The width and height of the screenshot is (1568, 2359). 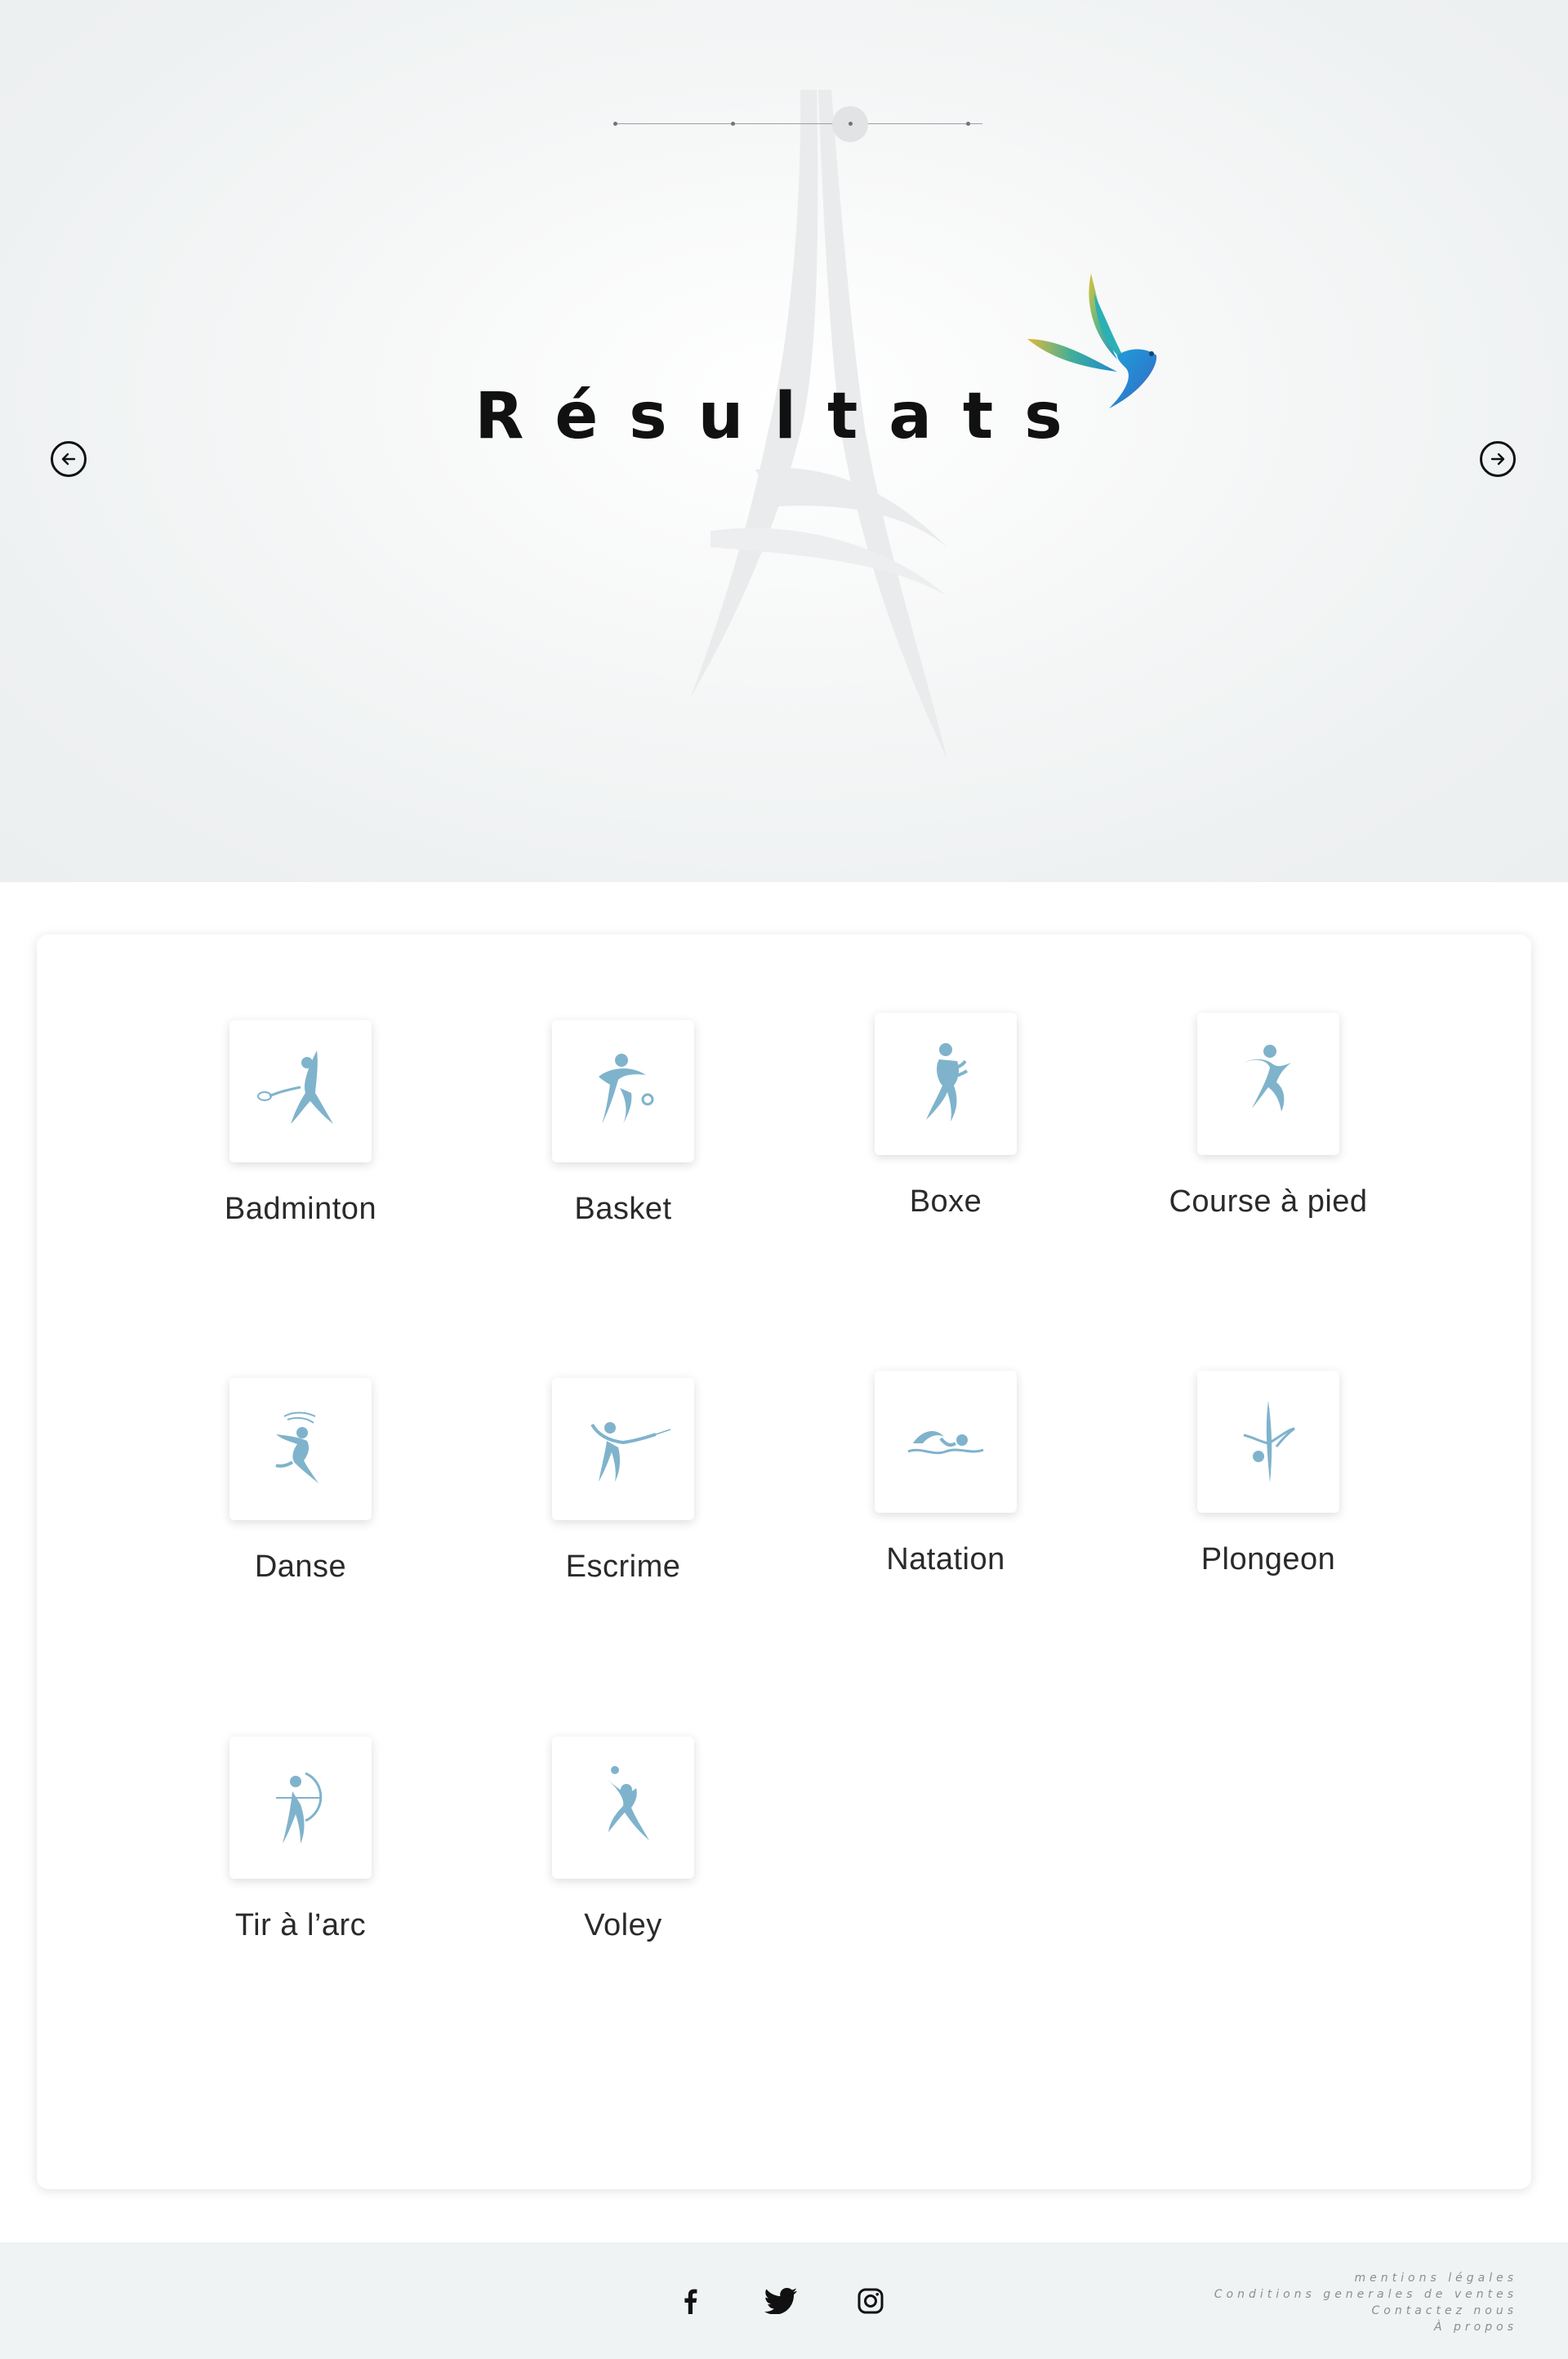 I want to click on twitter-link, so click(x=780, y=2301).